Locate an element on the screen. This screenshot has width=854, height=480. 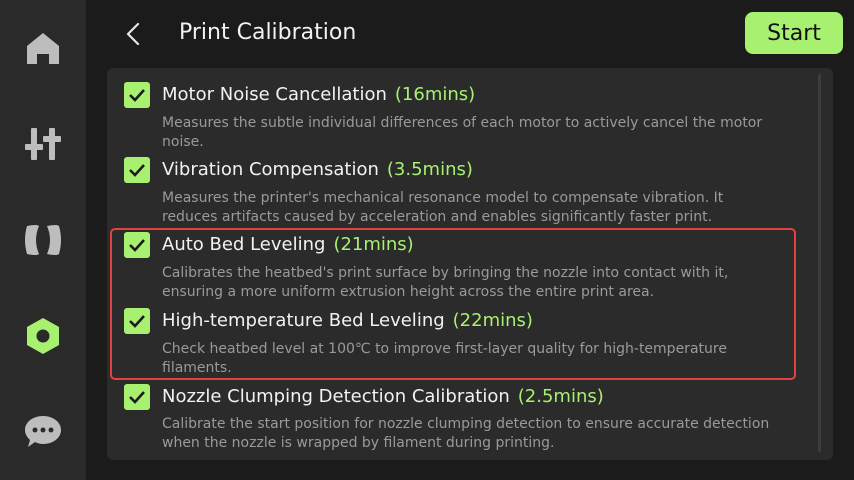
item-title-high-temp-bed-leveling: High-temperature Bed Leveling (22mins) is located at coordinates (347, 321).